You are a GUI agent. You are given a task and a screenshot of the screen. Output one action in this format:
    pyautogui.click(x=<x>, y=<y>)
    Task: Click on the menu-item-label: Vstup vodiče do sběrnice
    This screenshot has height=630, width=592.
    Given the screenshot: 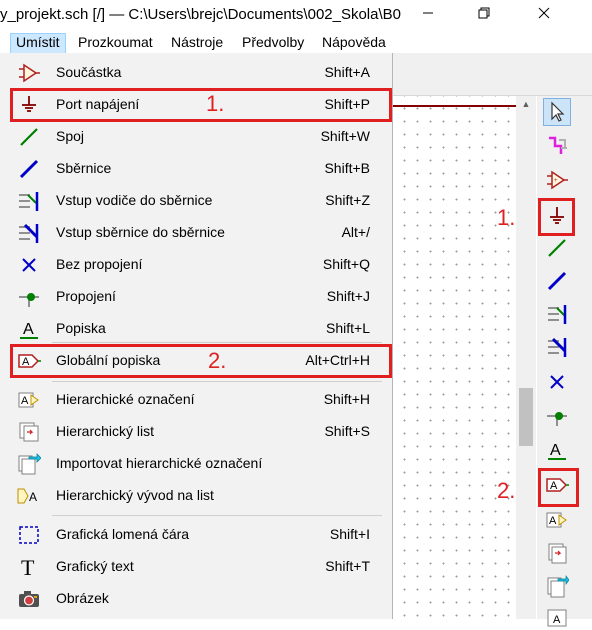 What is the action you would take?
    pyautogui.click(x=134, y=200)
    